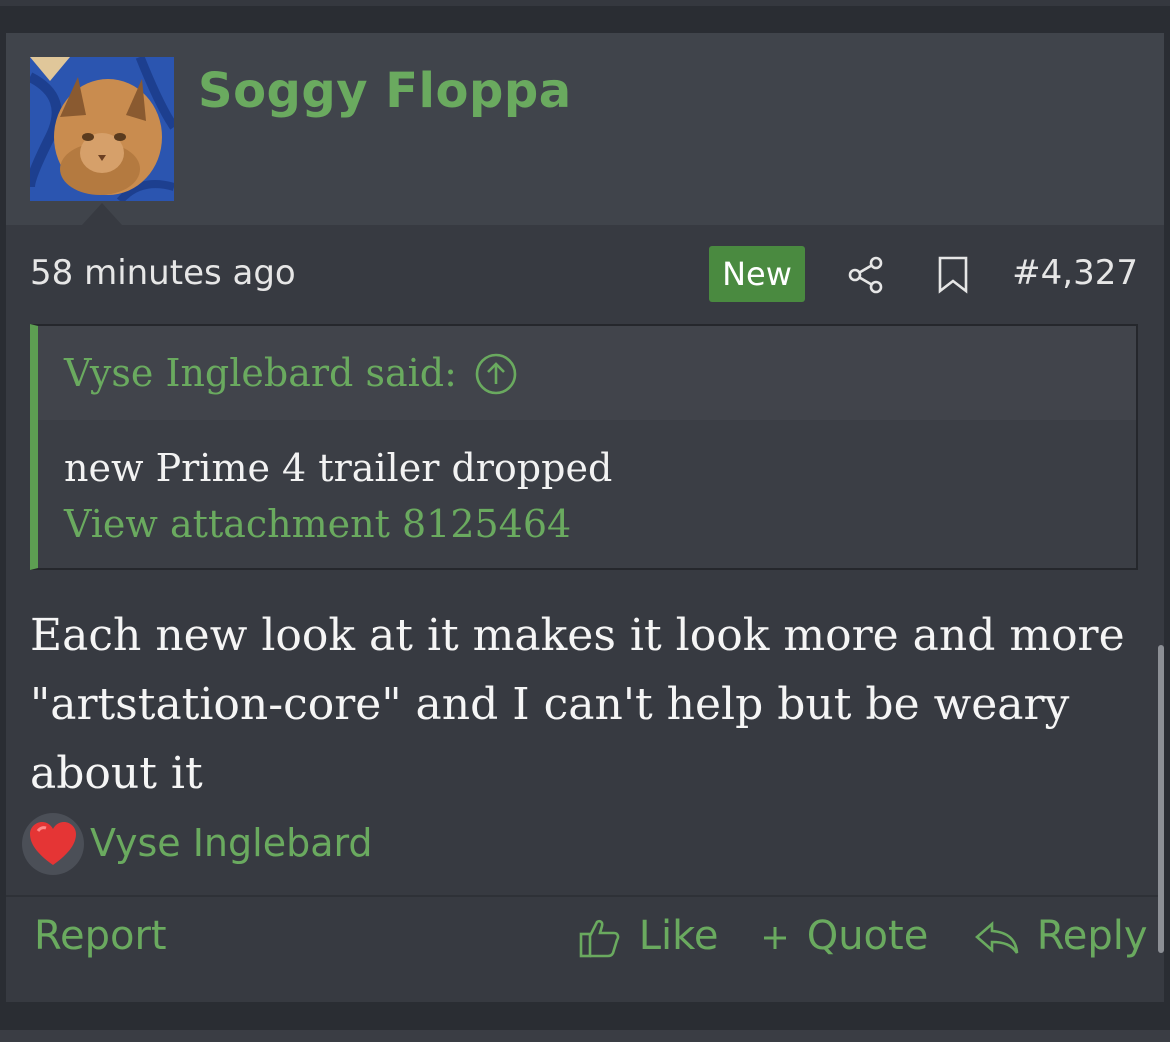 Image resolution: width=1170 pixels, height=1042 pixels. What do you see at coordinates (953, 275) in the screenshot?
I see `bookmark-icon` at bounding box center [953, 275].